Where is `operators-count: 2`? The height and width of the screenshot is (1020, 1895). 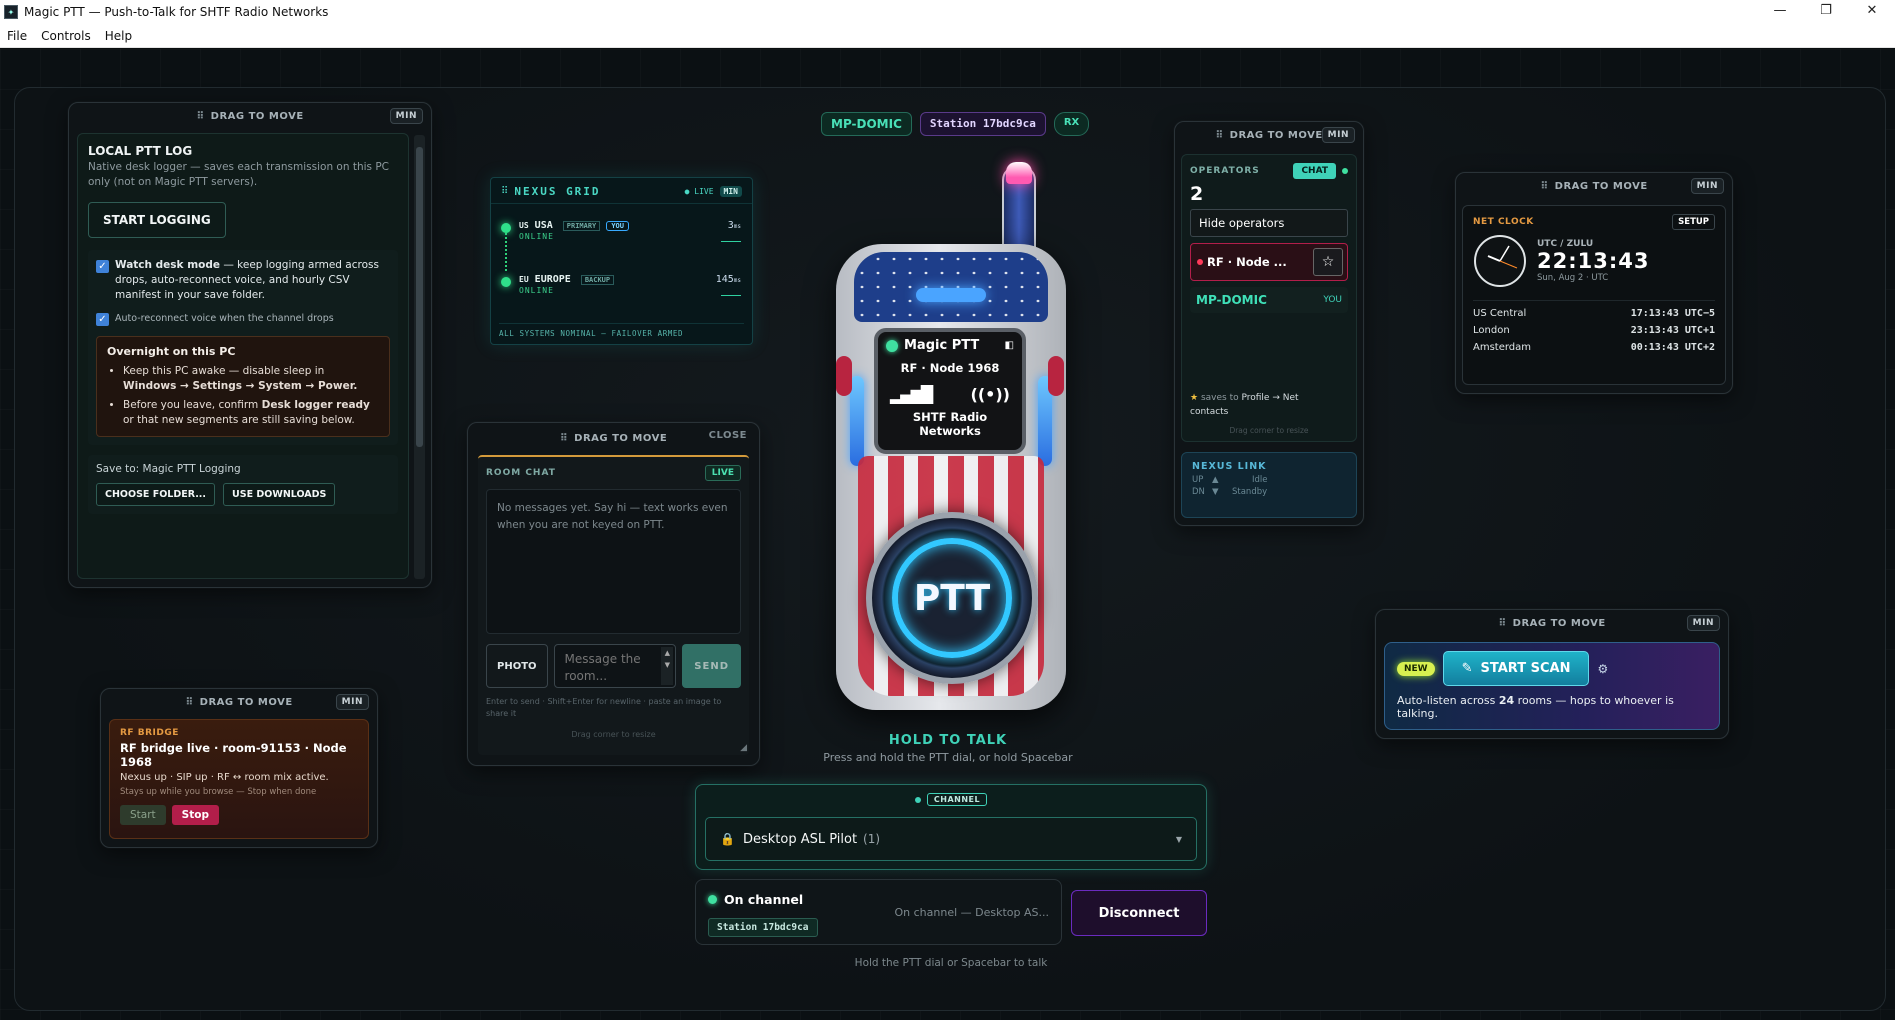
operators-count: 2 is located at coordinates (1197, 194).